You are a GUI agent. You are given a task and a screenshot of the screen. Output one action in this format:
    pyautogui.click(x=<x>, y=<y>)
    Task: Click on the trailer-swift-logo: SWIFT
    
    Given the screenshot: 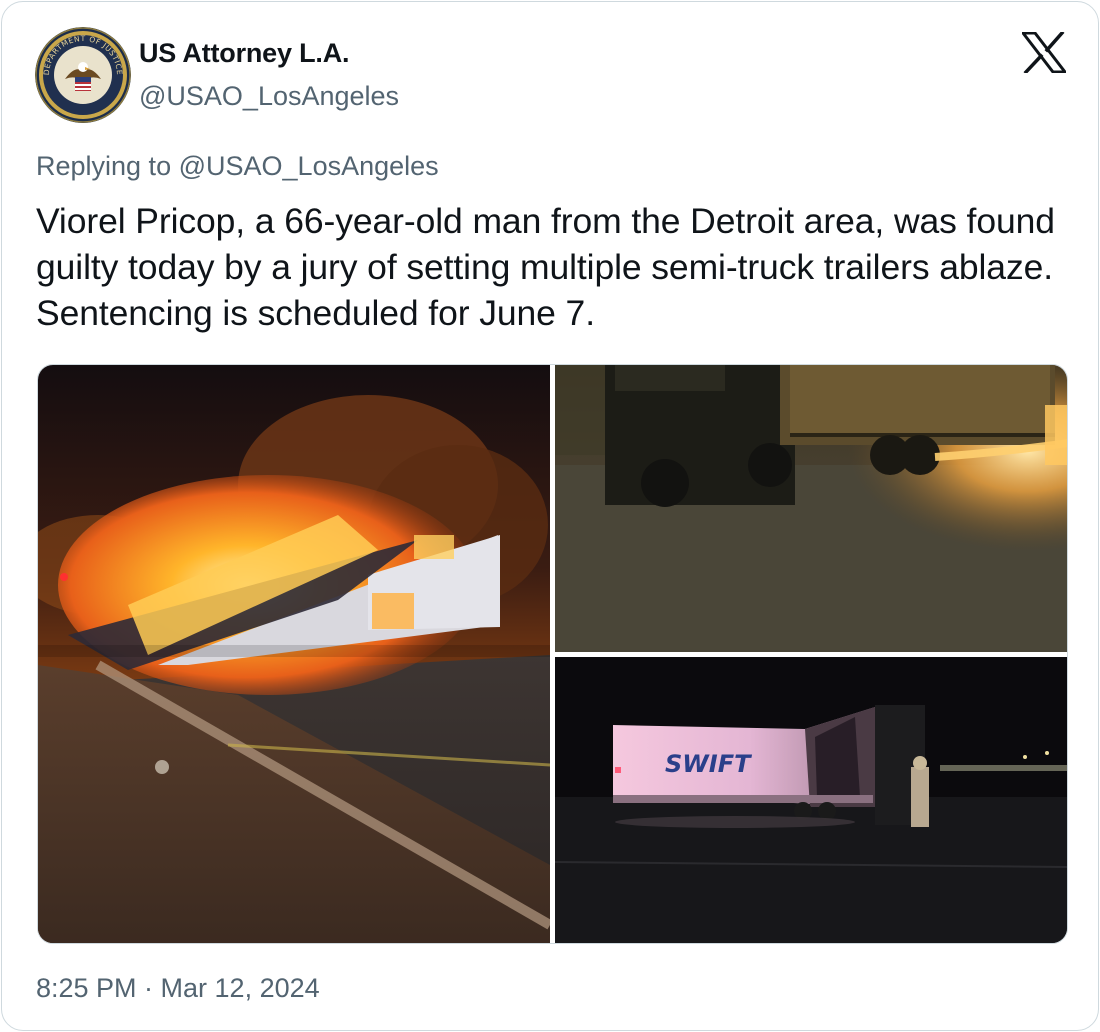 What is the action you would take?
    pyautogui.click(x=708, y=764)
    